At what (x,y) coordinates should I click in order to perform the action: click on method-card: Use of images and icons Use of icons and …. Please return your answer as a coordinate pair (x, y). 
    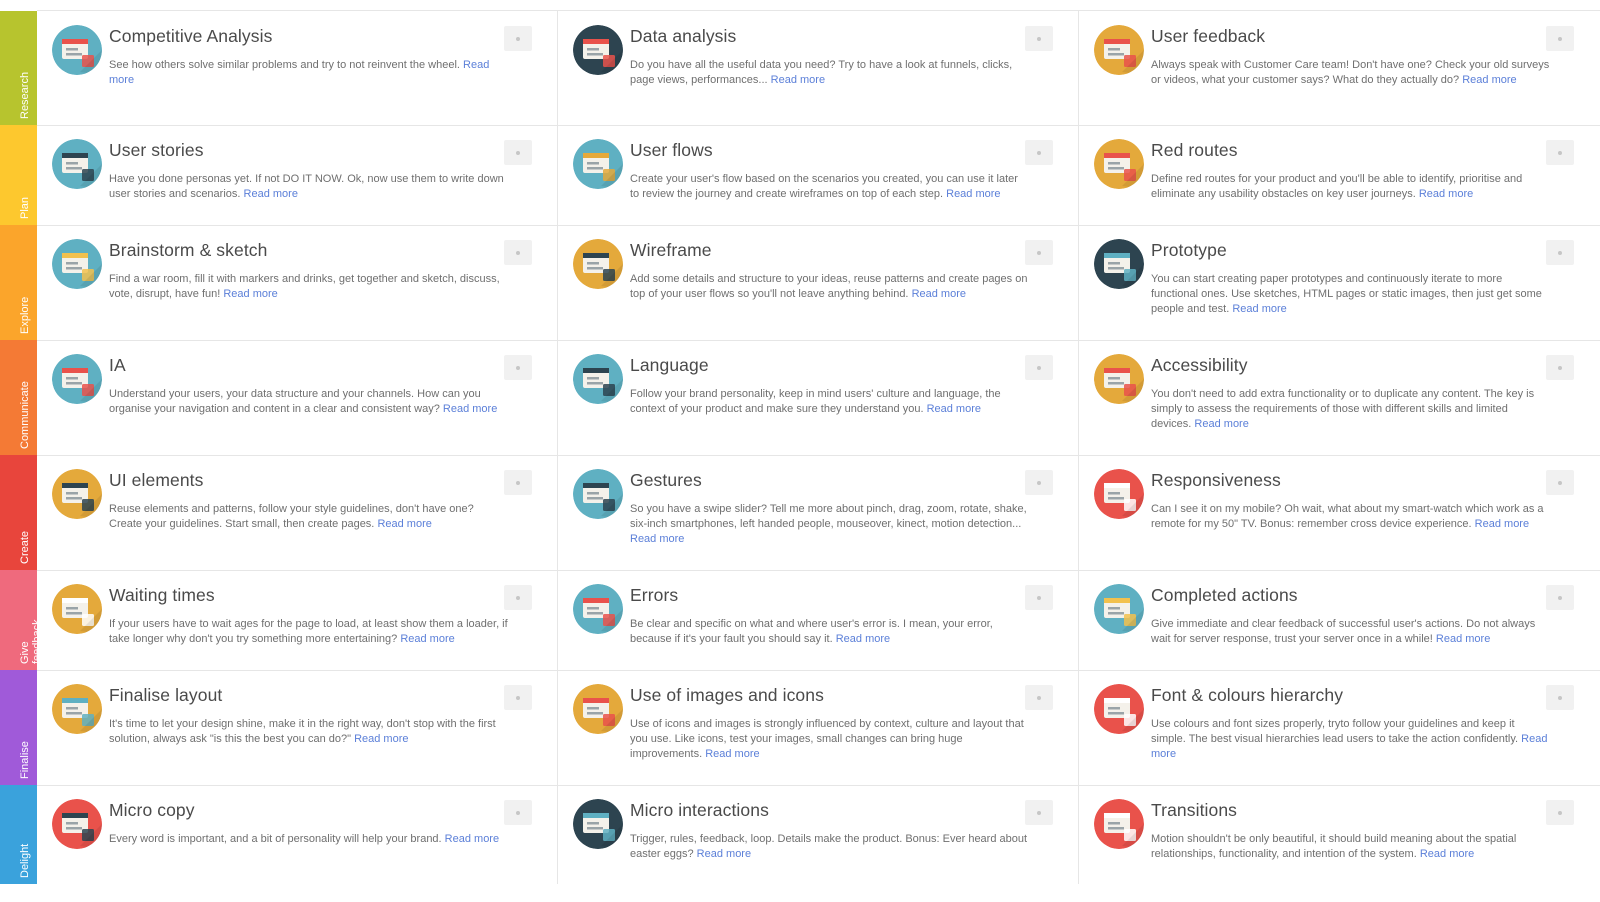
    Looking at the image, I should click on (818, 727).